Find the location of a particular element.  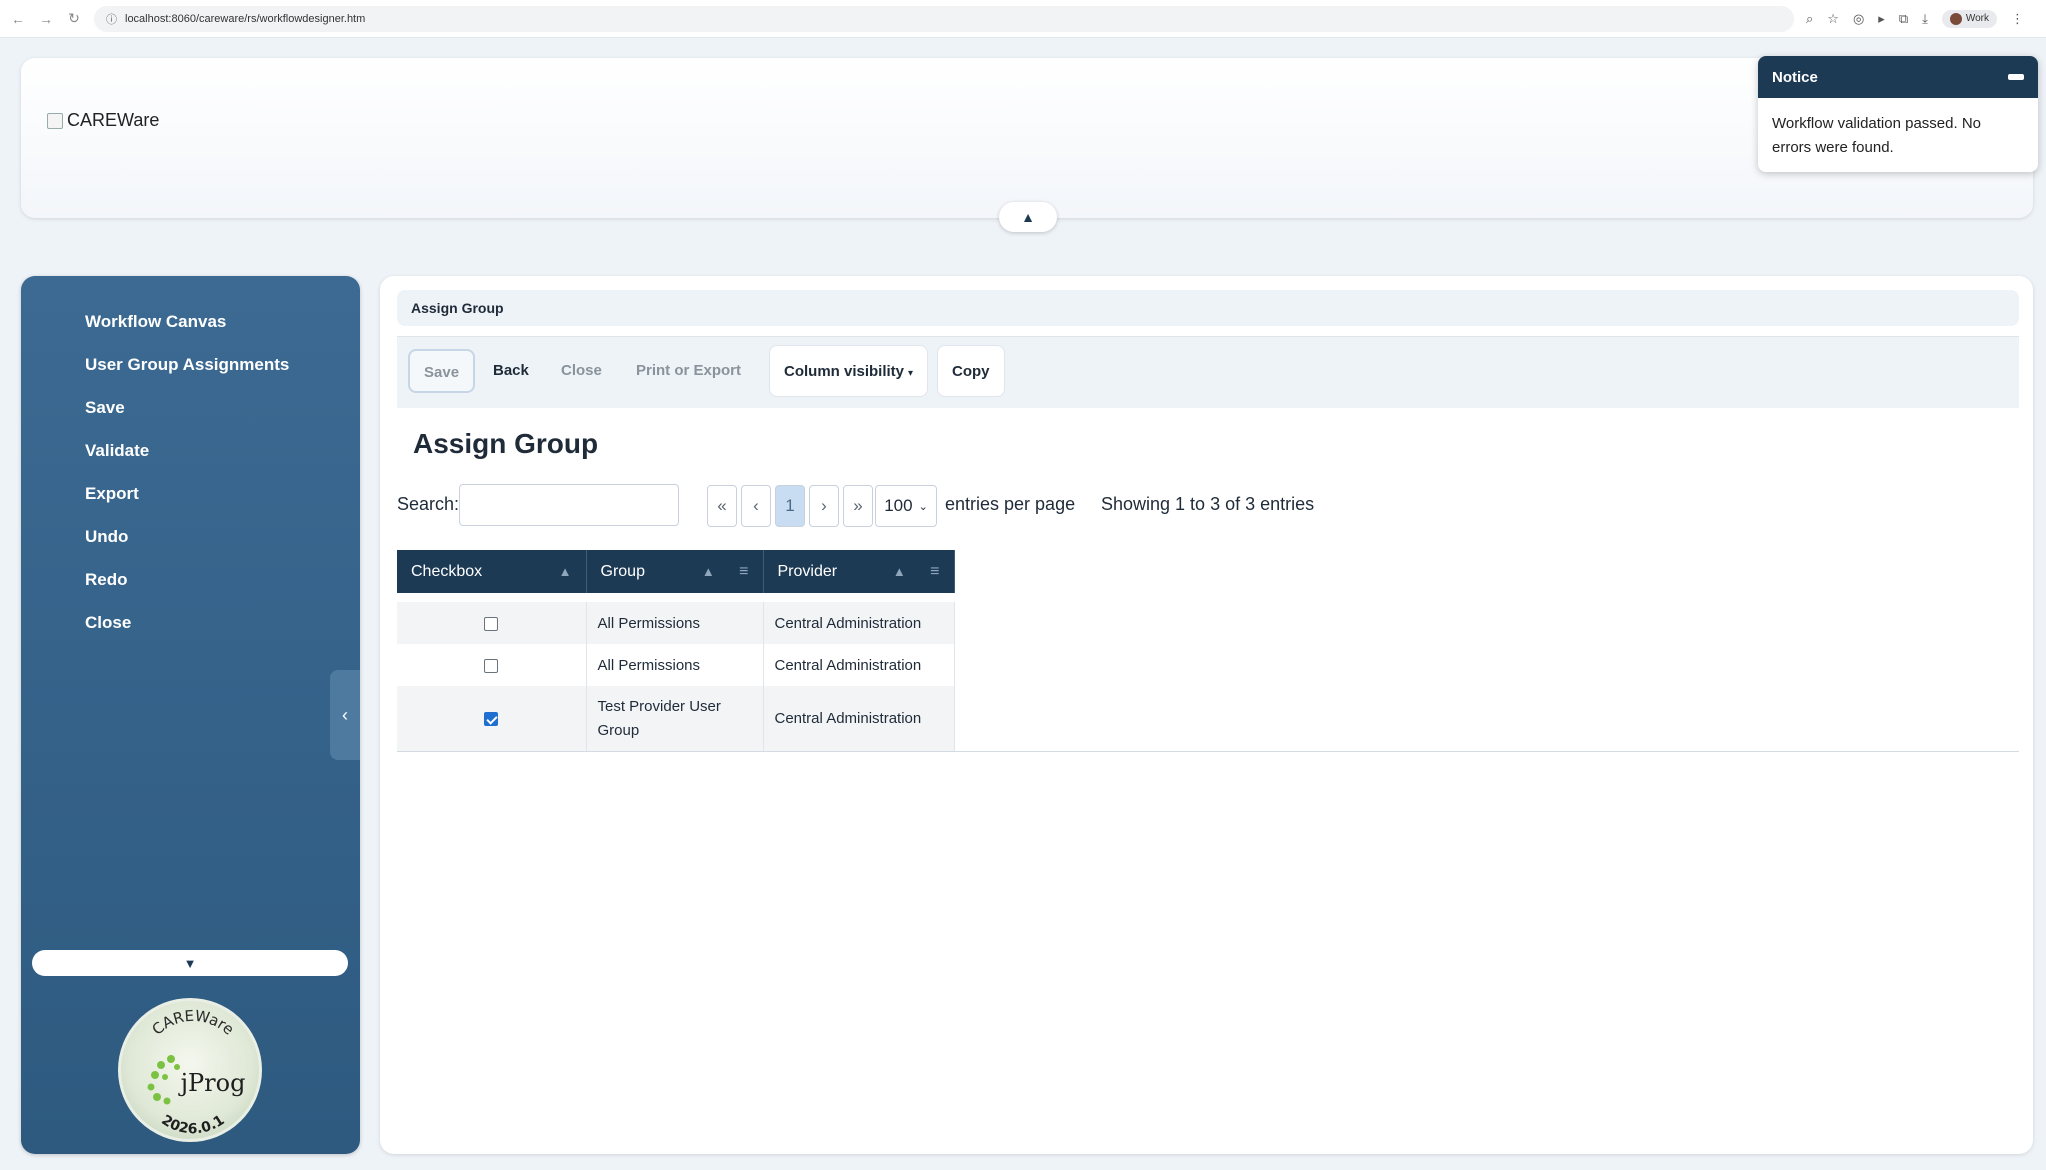

download-icon: ⤓ is located at coordinates (1925, 19).